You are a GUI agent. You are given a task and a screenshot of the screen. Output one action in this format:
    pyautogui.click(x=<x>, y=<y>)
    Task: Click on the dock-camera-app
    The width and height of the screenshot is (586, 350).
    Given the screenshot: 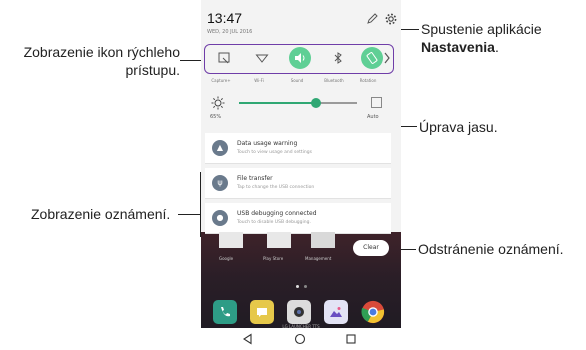 What is the action you would take?
    pyautogui.click(x=299, y=312)
    